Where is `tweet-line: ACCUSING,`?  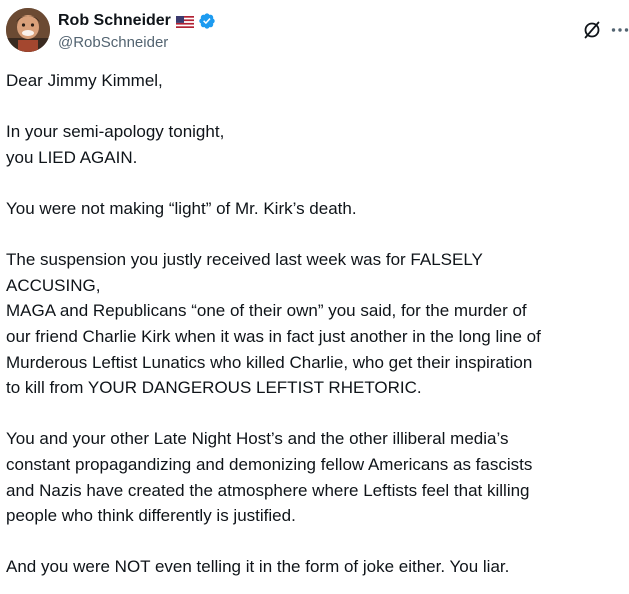
tweet-line: ACCUSING, is located at coordinates (53, 285).